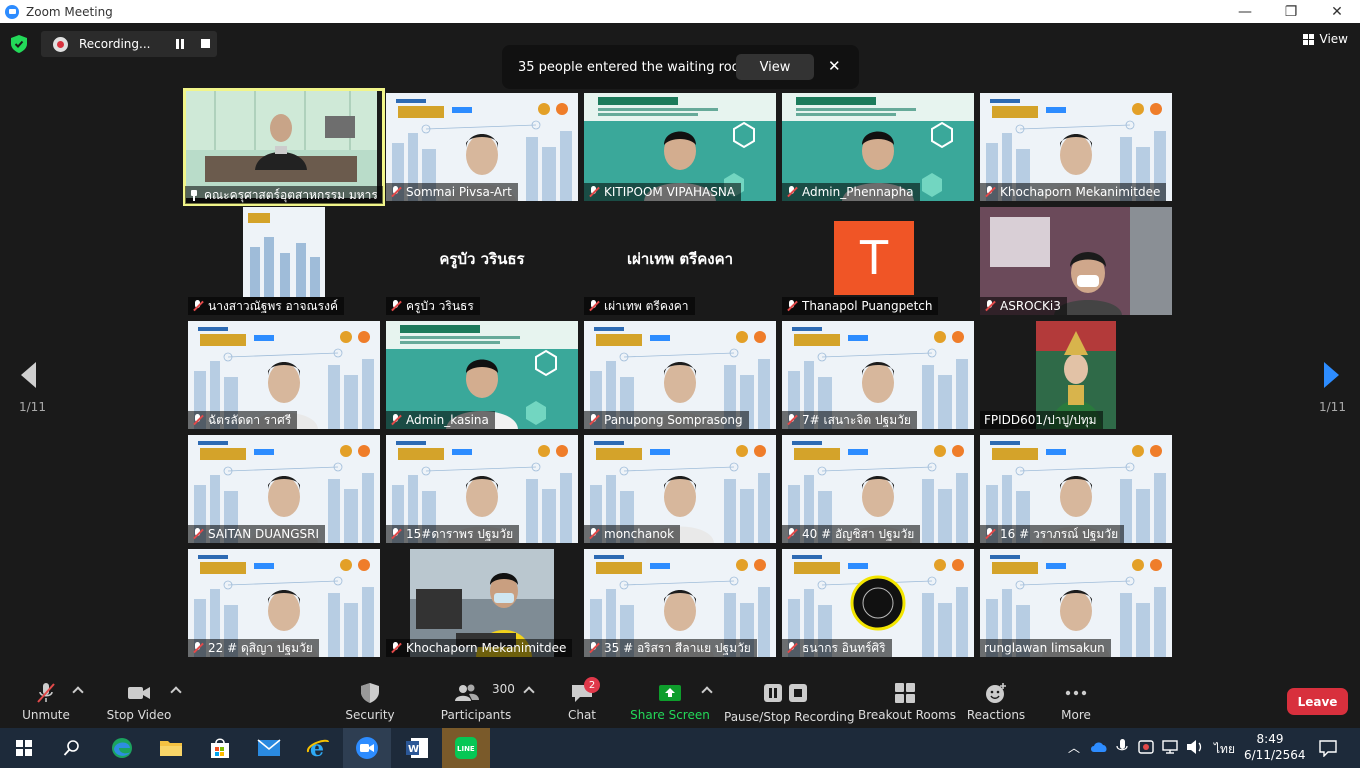 Image resolution: width=1360 pixels, height=768 pixels. What do you see at coordinates (284, 489) in the screenshot?
I see `participant-tile: SAITAN DUANGSRI` at bounding box center [284, 489].